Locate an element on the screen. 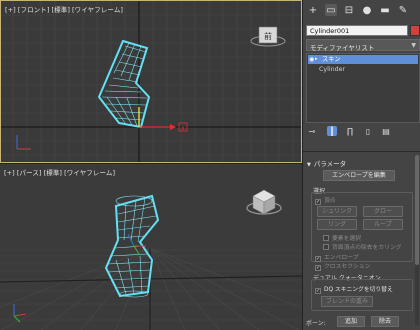  front-viewport-label: [+] [フロント] [標準] [ワイヤフレーム] is located at coordinates (65, 9).